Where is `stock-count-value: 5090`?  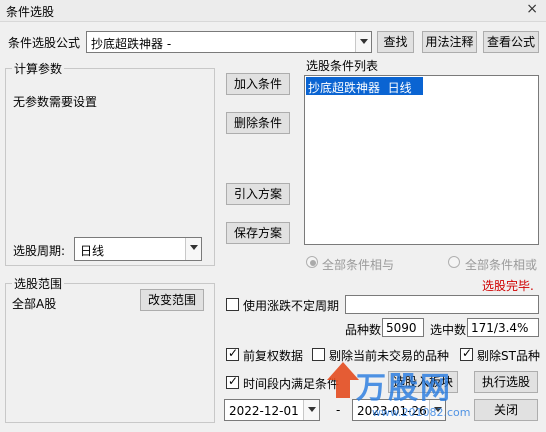 stock-count-value: 5090 is located at coordinates (401, 328).